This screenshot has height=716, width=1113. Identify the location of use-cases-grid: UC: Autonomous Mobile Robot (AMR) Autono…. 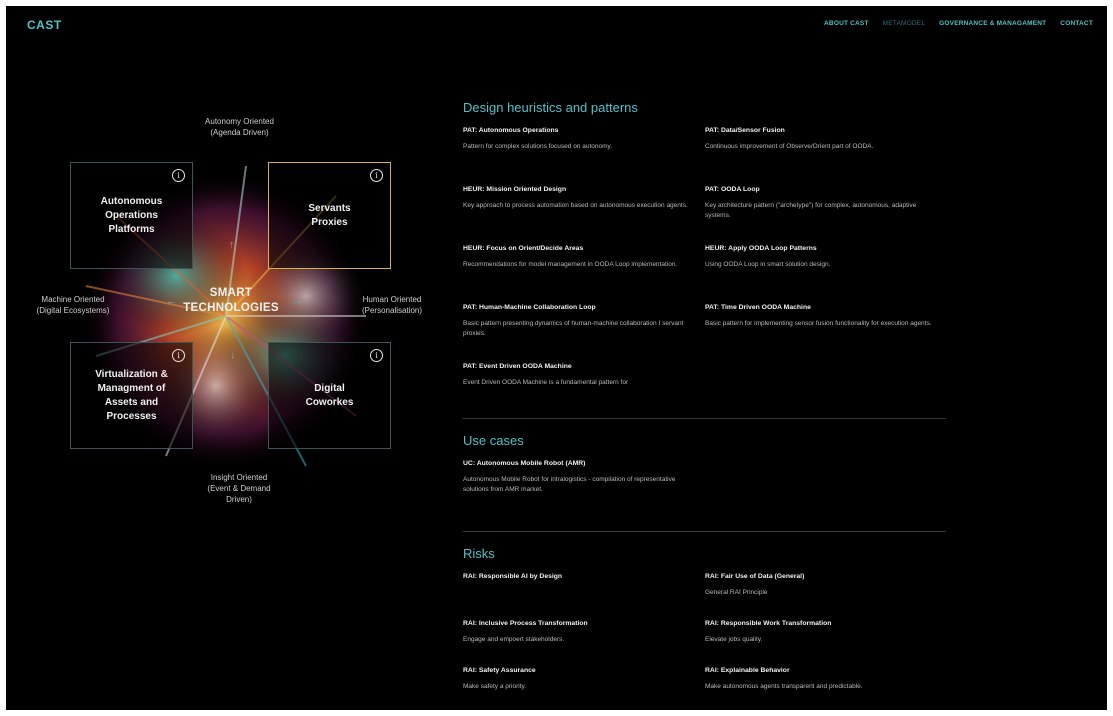
(704, 492).